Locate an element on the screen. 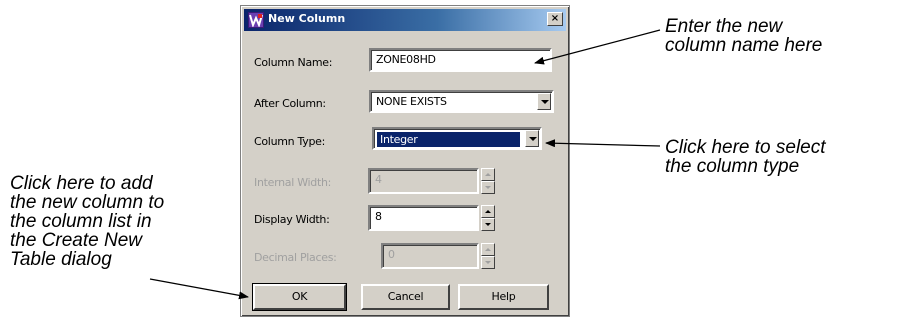 The height and width of the screenshot is (322, 907). after-column-value: NONE EXISTS is located at coordinates (411, 101).